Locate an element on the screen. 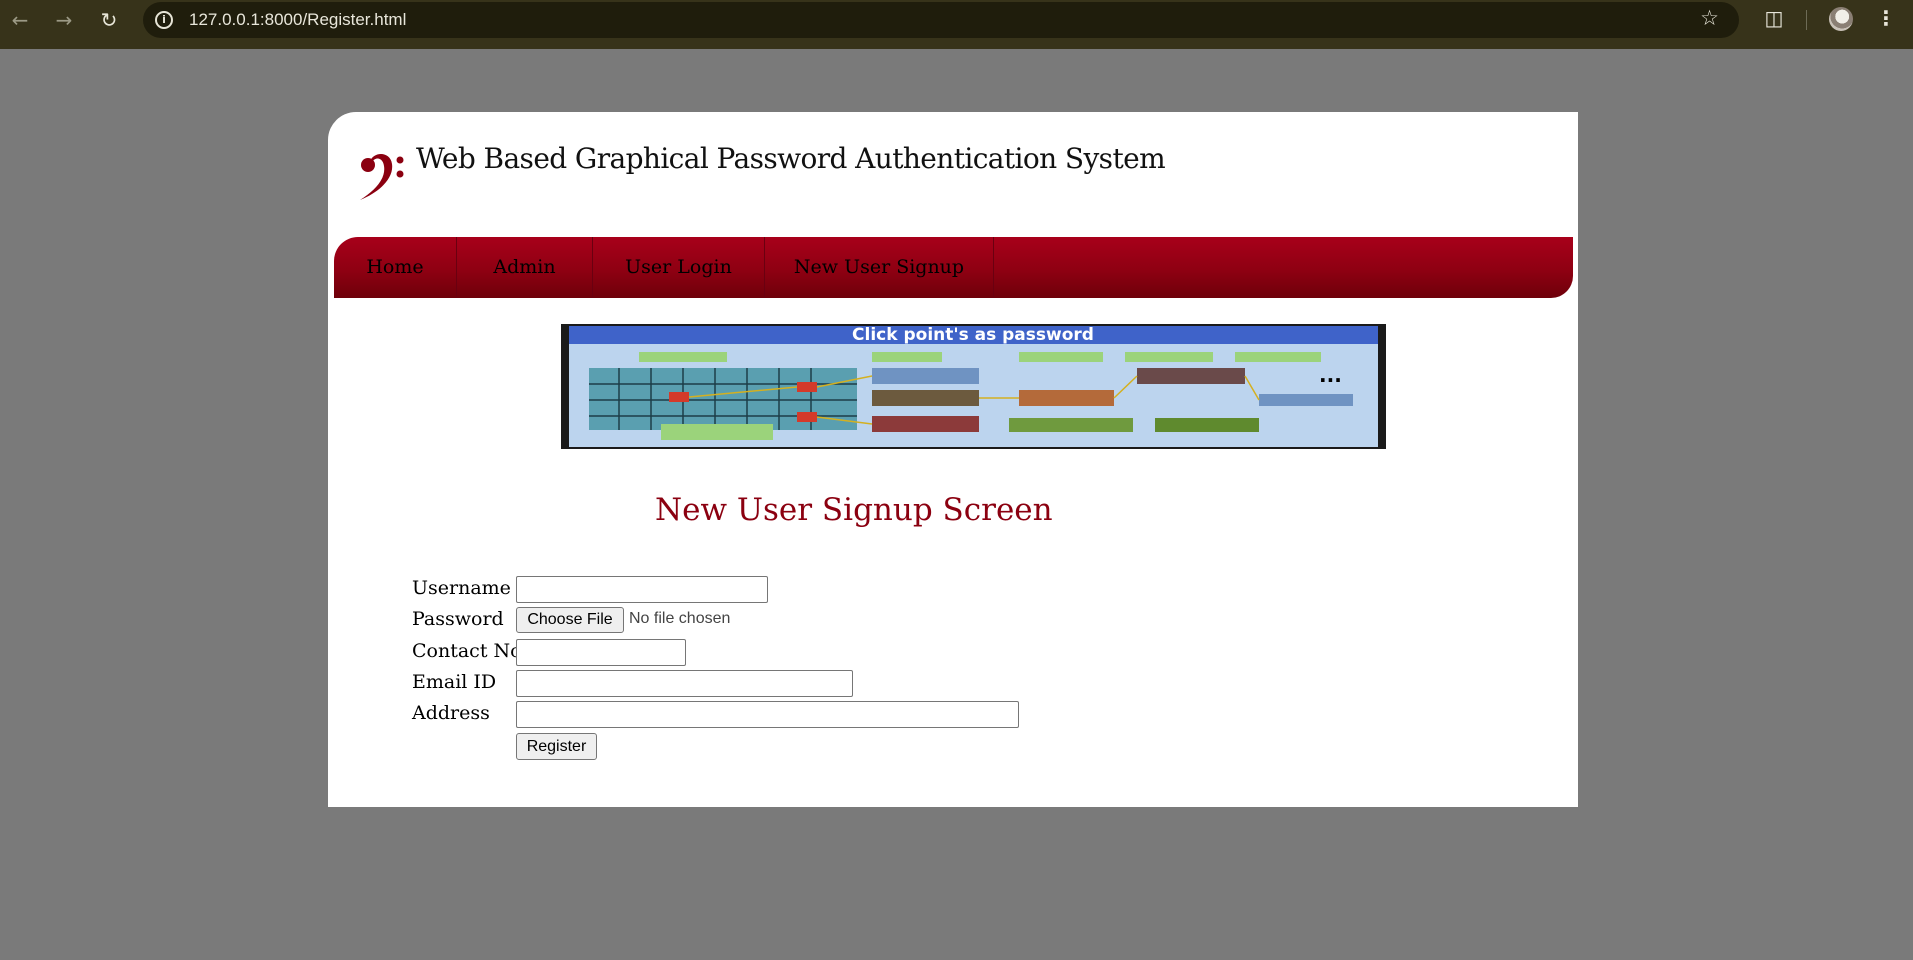  extensions-icon: ◫ is located at coordinates (1774, 19).